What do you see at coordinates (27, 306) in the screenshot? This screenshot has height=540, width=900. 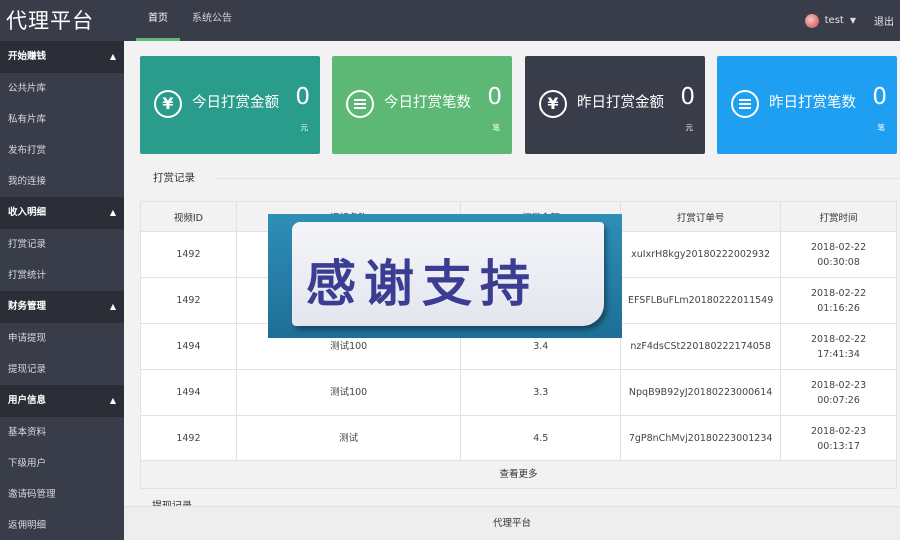 I see `sidebar-group-label: 财务管理` at bounding box center [27, 306].